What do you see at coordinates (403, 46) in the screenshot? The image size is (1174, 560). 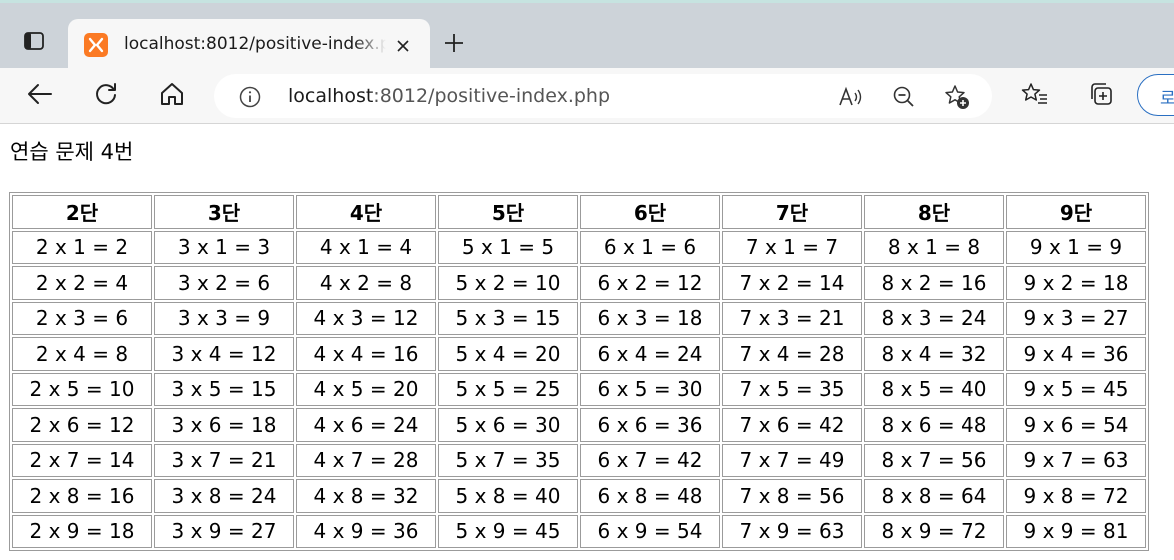 I see `close-icon` at bounding box center [403, 46].